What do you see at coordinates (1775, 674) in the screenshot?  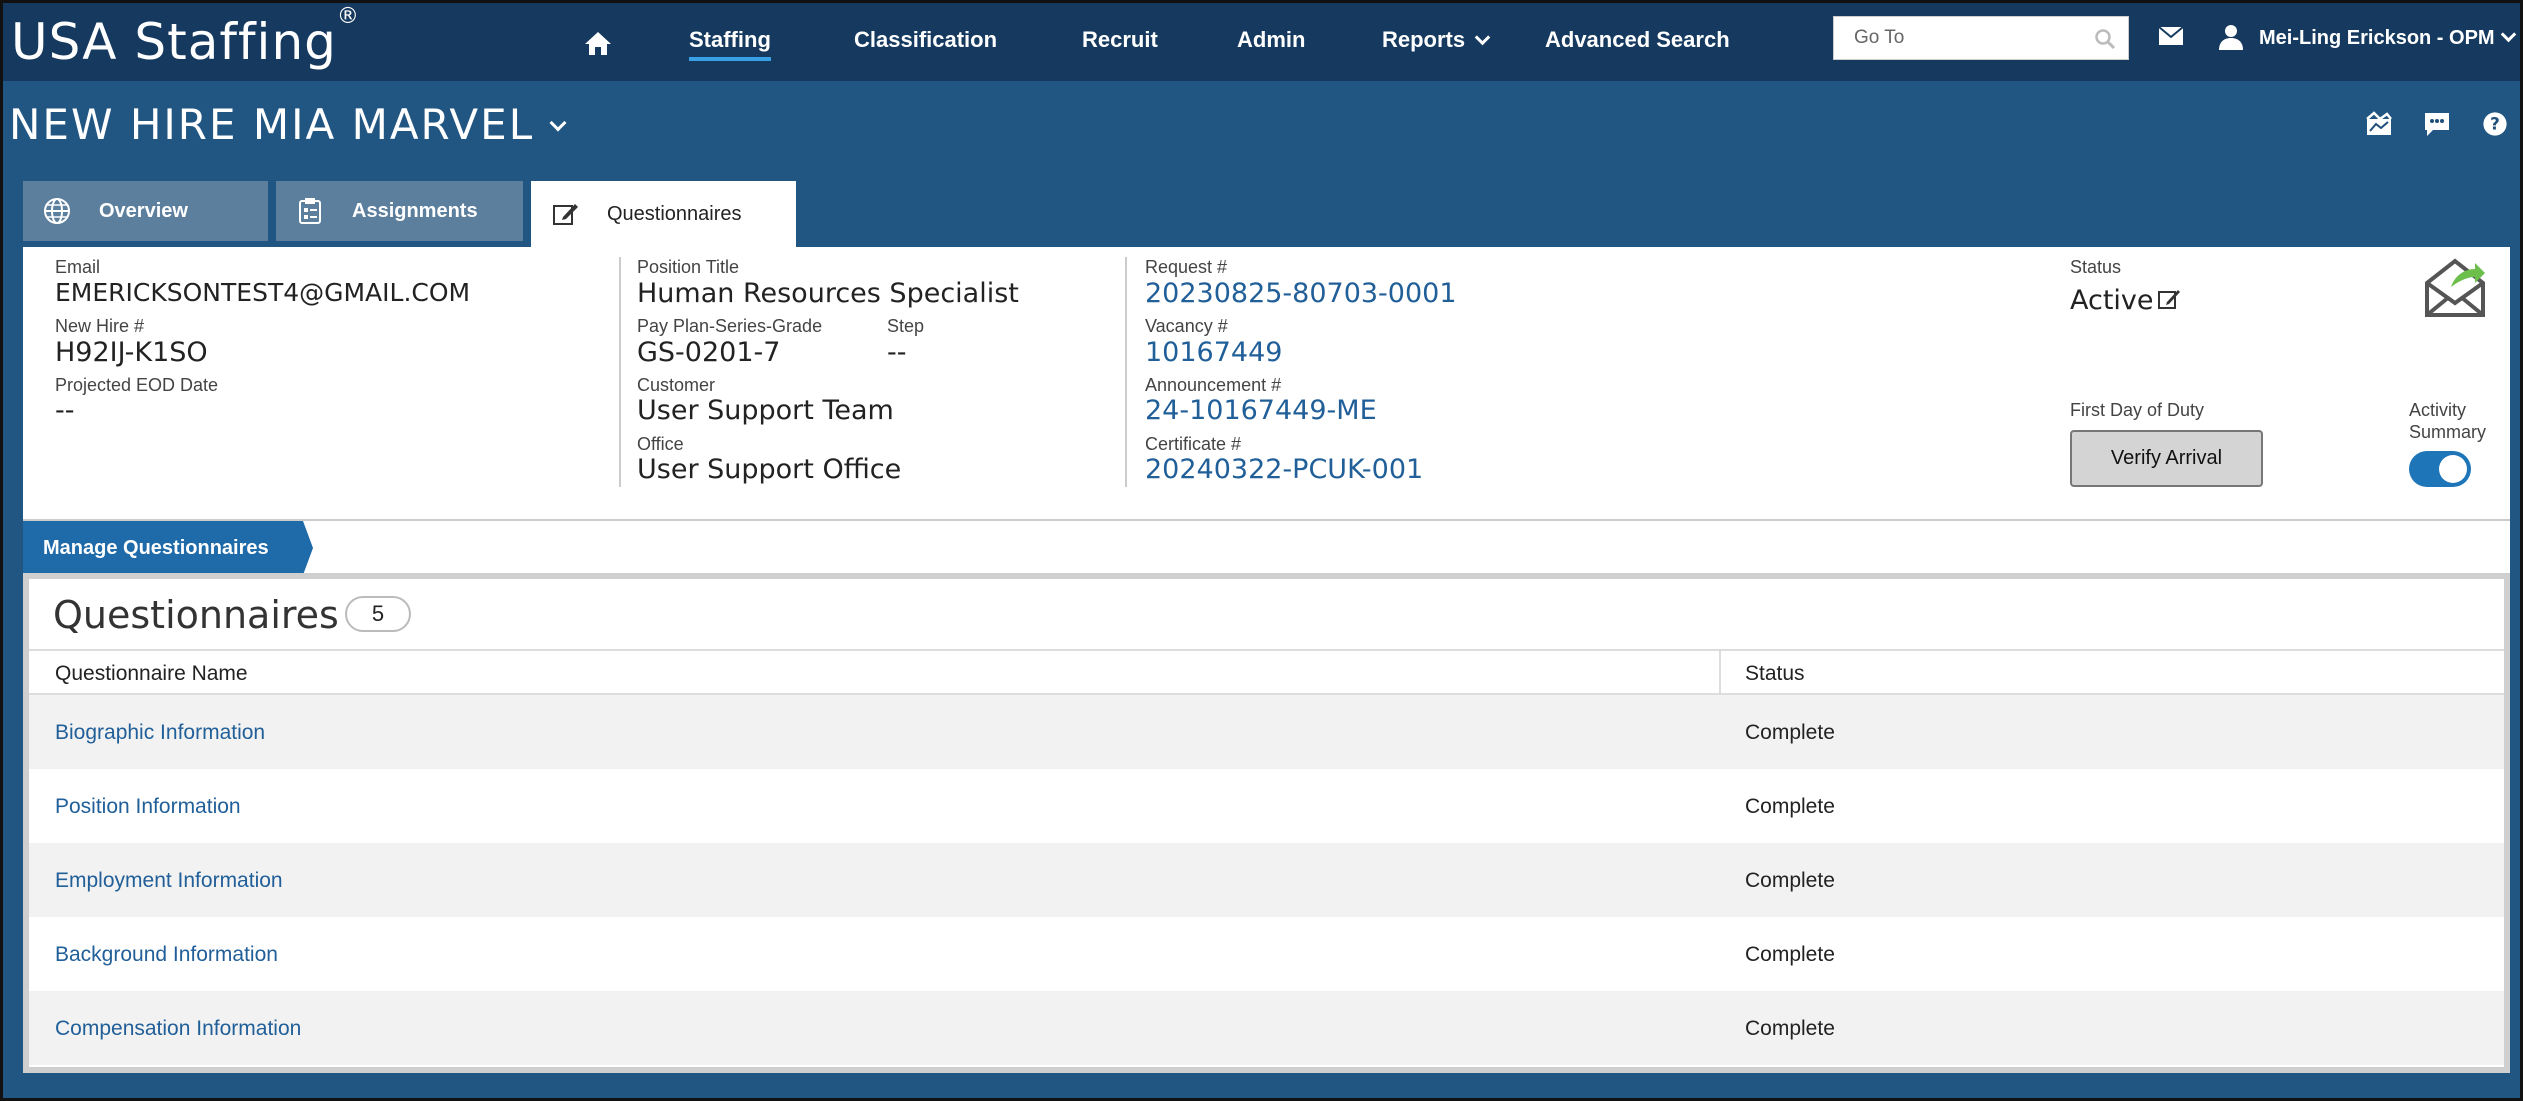 I see `column-header-status: Status` at bounding box center [1775, 674].